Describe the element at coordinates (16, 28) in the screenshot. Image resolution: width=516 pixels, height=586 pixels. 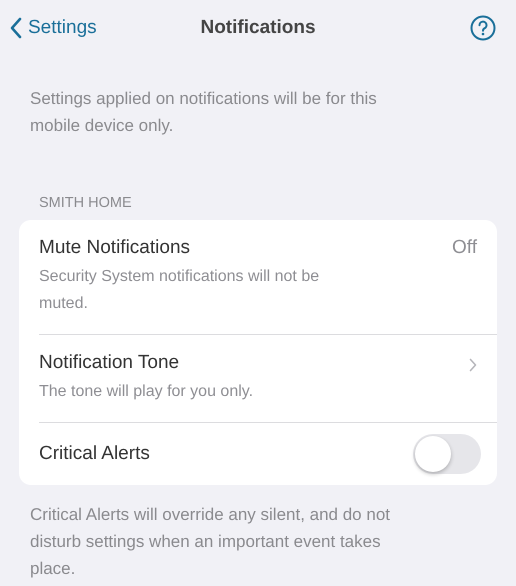
I see `back-chevron-icon` at that location.